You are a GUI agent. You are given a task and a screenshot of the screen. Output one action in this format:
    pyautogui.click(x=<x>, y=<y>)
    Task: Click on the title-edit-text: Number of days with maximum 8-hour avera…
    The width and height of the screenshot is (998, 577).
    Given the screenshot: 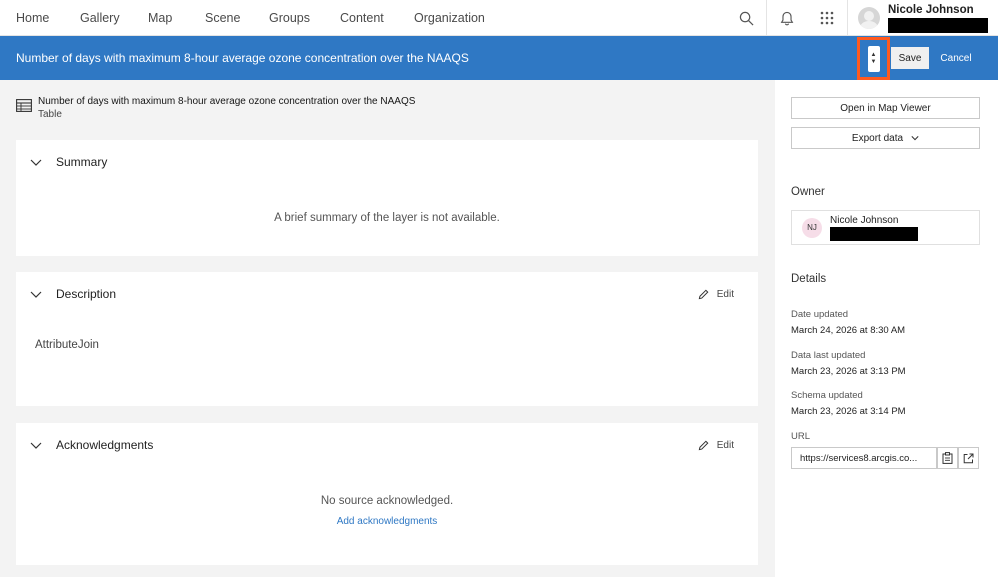 What is the action you would take?
    pyautogui.click(x=234, y=58)
    